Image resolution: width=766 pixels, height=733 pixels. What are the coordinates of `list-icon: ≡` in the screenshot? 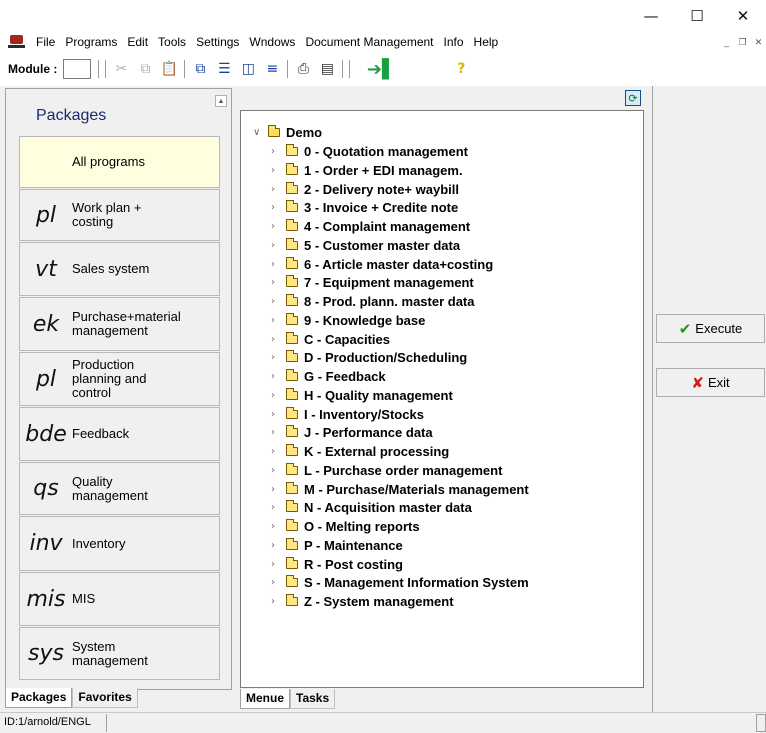 It's located at (272, 69).